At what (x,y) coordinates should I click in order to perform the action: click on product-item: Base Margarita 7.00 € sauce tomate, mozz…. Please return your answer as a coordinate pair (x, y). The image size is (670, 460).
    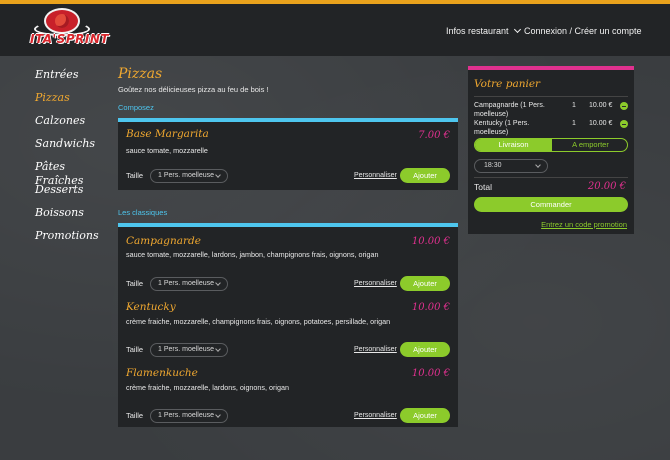
    Looking at the image, I should click on (288, 155).